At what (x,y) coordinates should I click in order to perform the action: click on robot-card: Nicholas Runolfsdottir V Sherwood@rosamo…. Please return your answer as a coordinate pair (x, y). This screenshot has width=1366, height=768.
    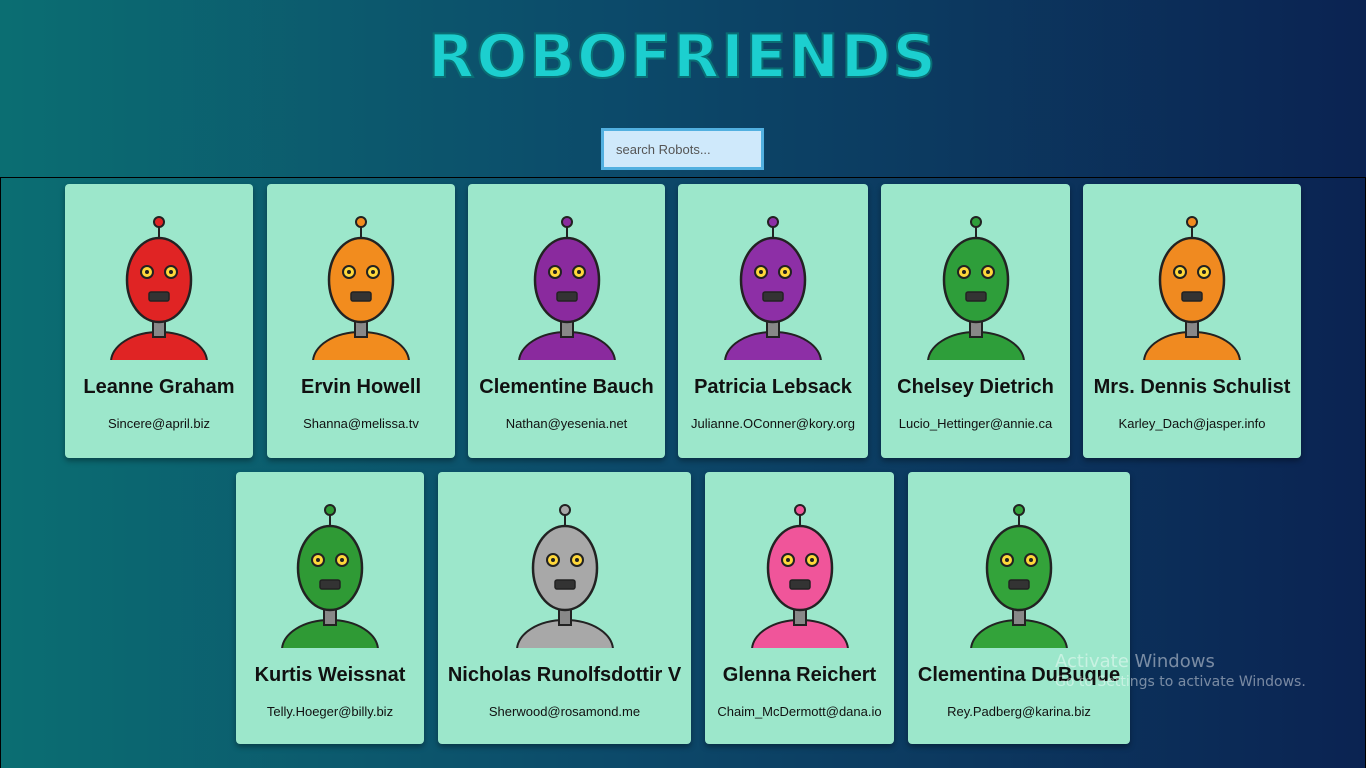
    Looking at the image, I should click on (564, 608).